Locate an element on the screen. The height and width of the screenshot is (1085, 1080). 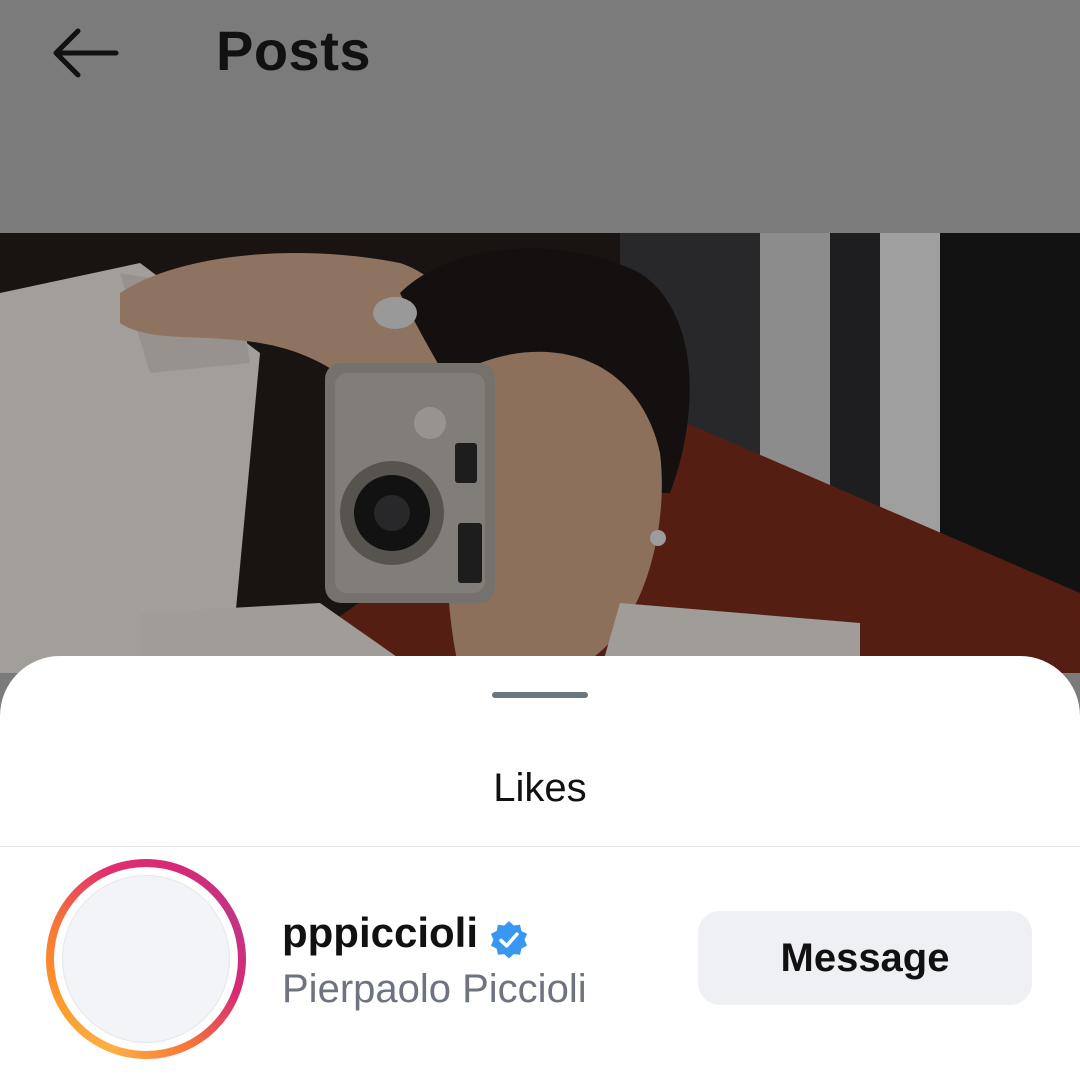
back-button is located at coordinates (84, 53).